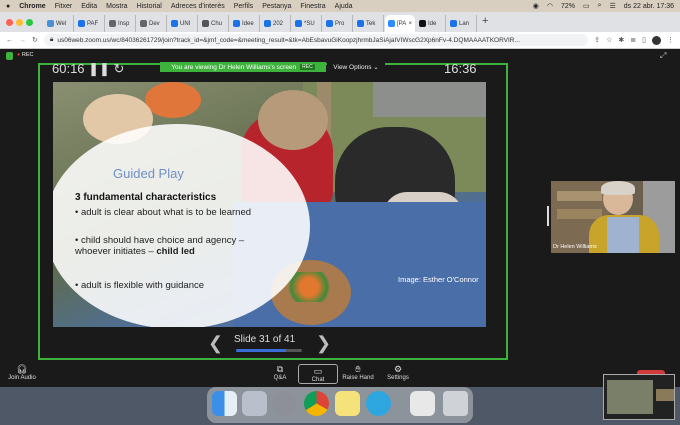 This screenshot has height=425, width=680. Describe the element at coordinates (316, 403) in the screenshot. I see `chrome-icon` at that location.